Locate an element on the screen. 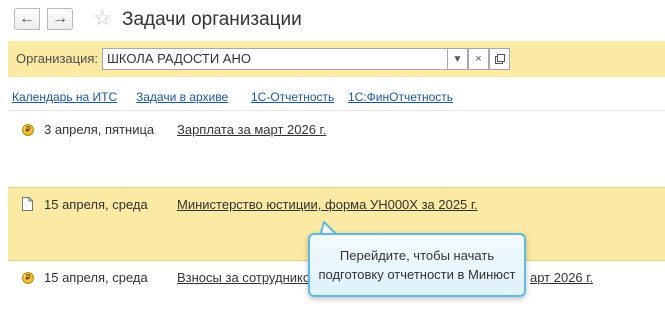 This screenshot has width=665, height=317. open-window-icon is located at coordinates (499, 59).